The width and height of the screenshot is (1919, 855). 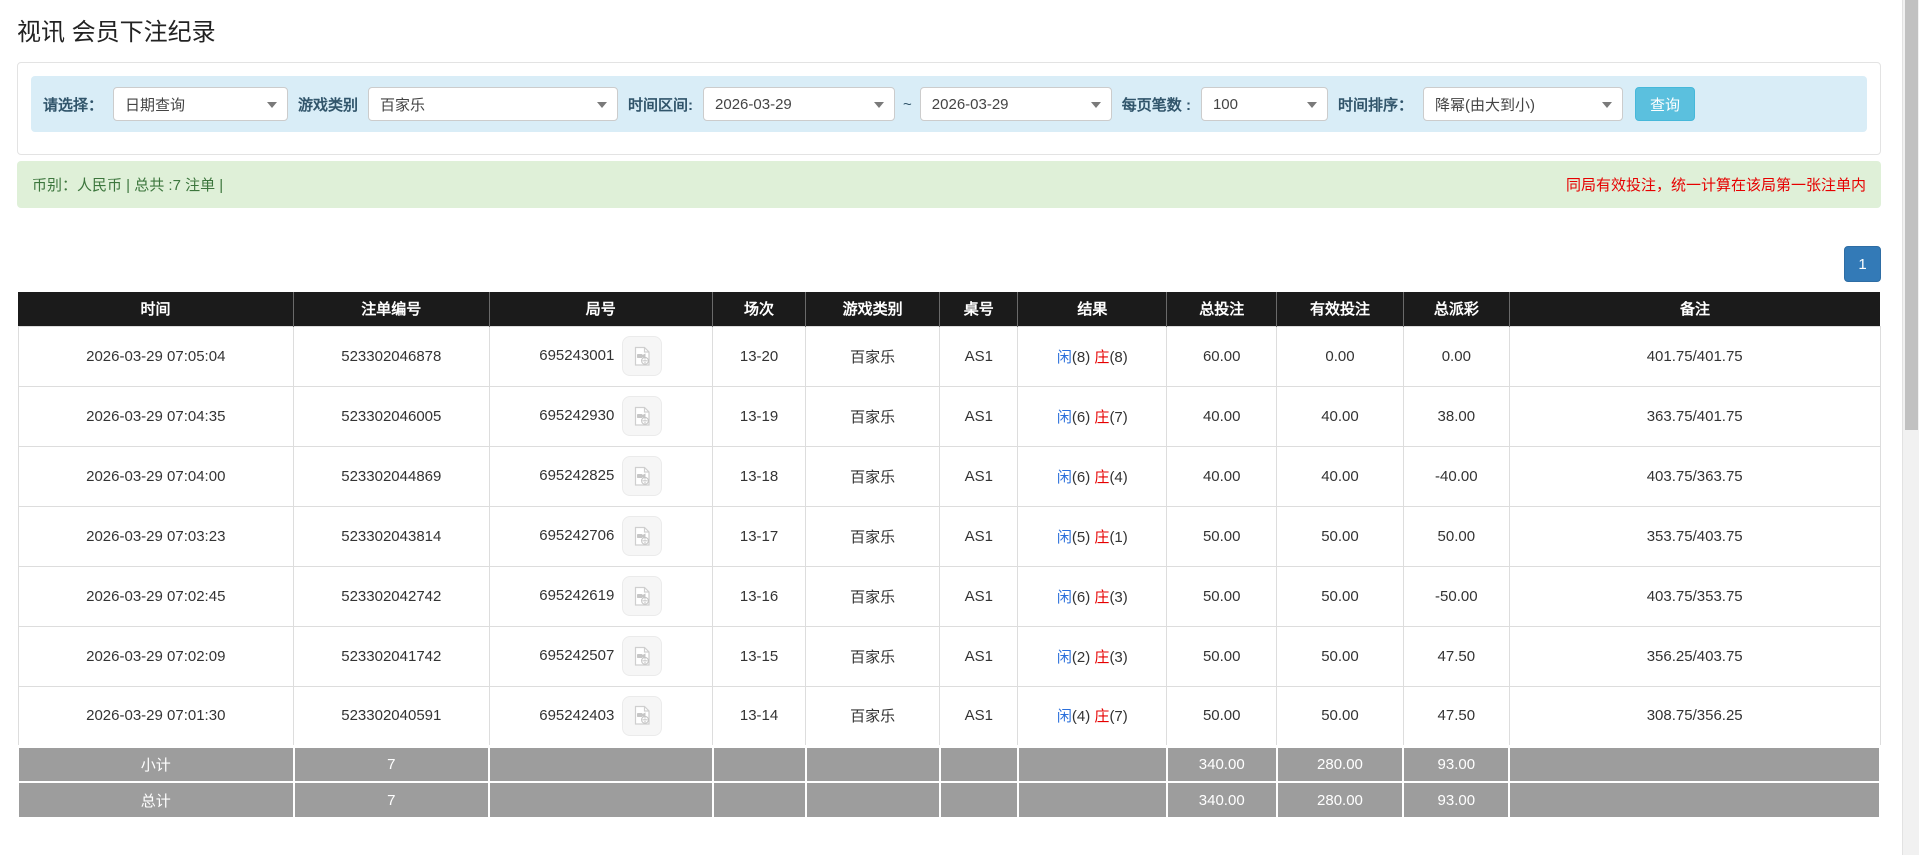 I want to click on cell-bet-id: 523302046005, so click(x=391, y=416).